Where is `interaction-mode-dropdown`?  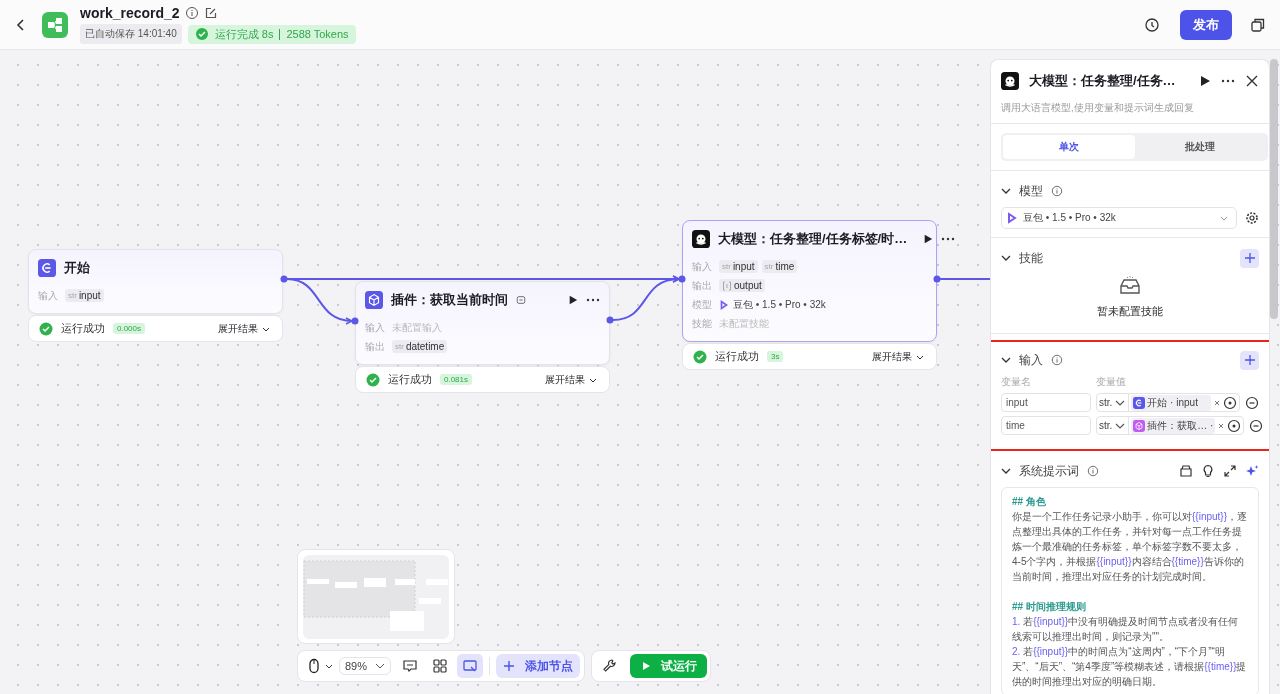
interaction-mode-dropdown is located at coordinates (319, 666).